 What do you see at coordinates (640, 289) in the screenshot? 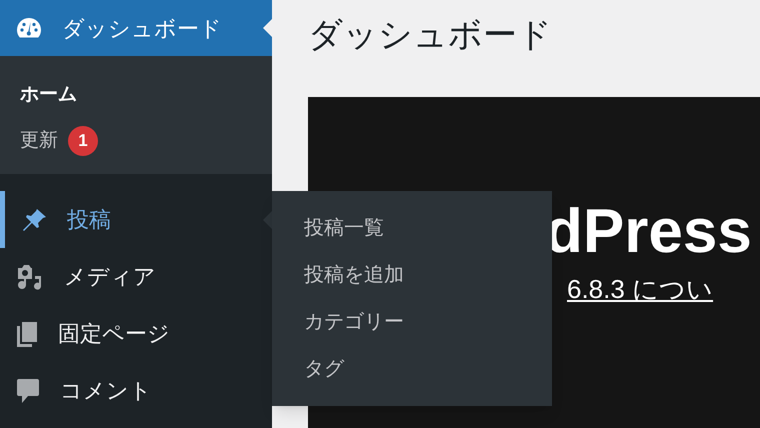
I see `about-link: 6.8.3 につい` at bounding box center [640, 289].